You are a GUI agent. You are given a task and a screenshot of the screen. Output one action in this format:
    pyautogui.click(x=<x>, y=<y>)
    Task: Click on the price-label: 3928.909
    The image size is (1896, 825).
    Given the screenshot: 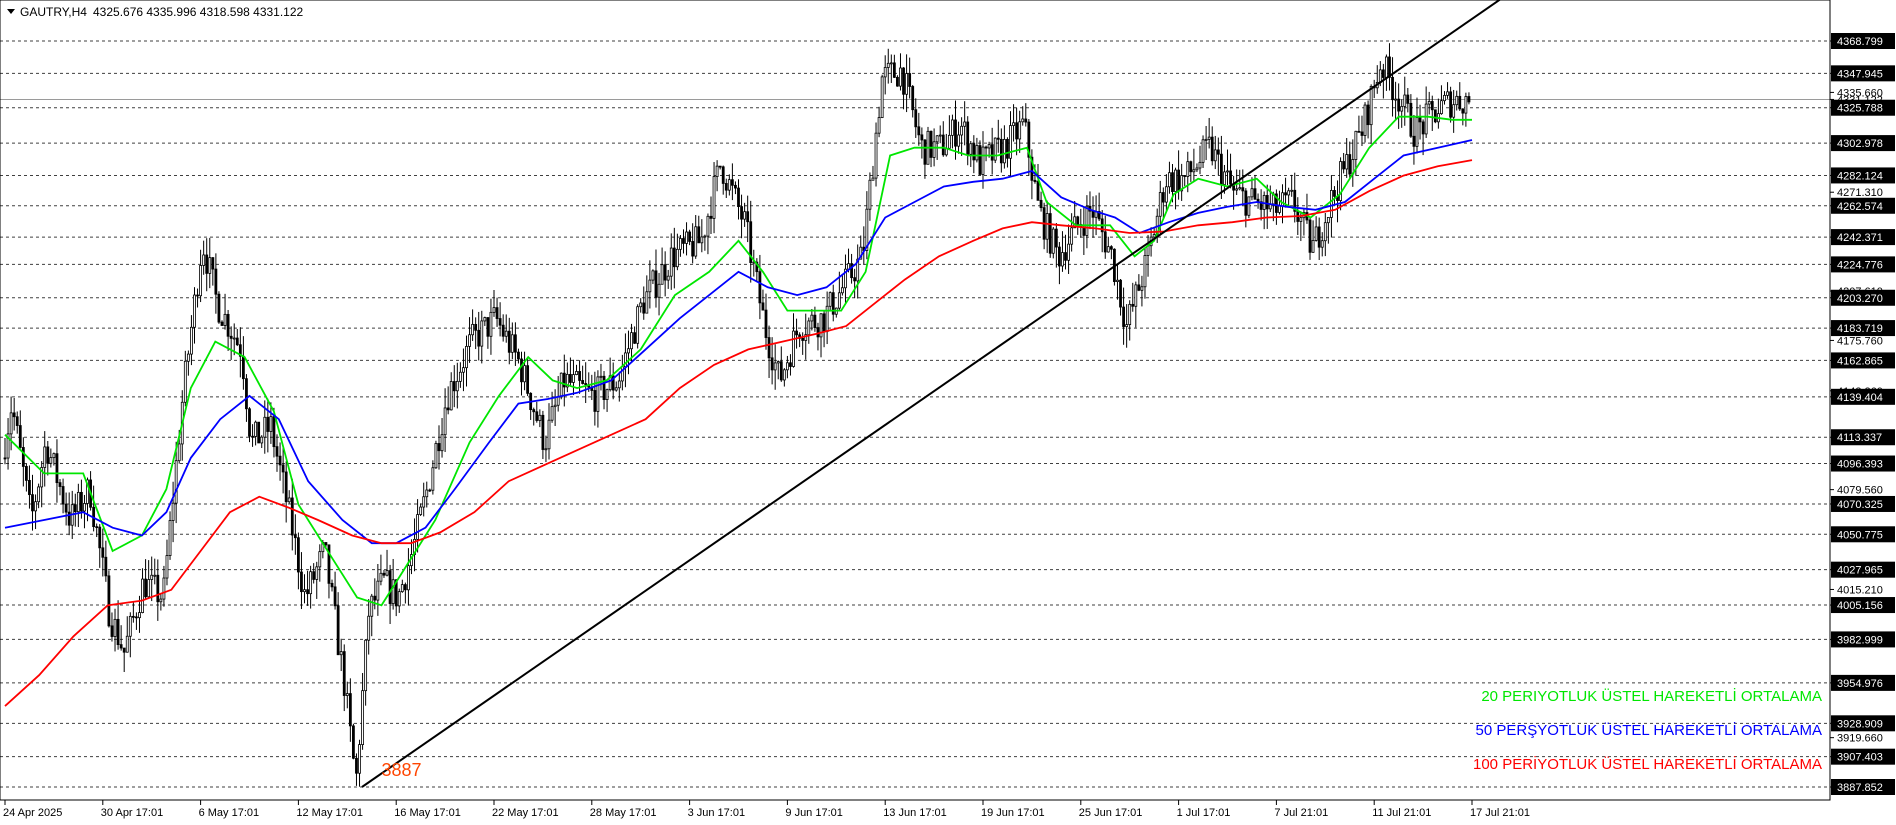 What is the action you would take?
    pyautogui.click(x=1860, y=724)
    